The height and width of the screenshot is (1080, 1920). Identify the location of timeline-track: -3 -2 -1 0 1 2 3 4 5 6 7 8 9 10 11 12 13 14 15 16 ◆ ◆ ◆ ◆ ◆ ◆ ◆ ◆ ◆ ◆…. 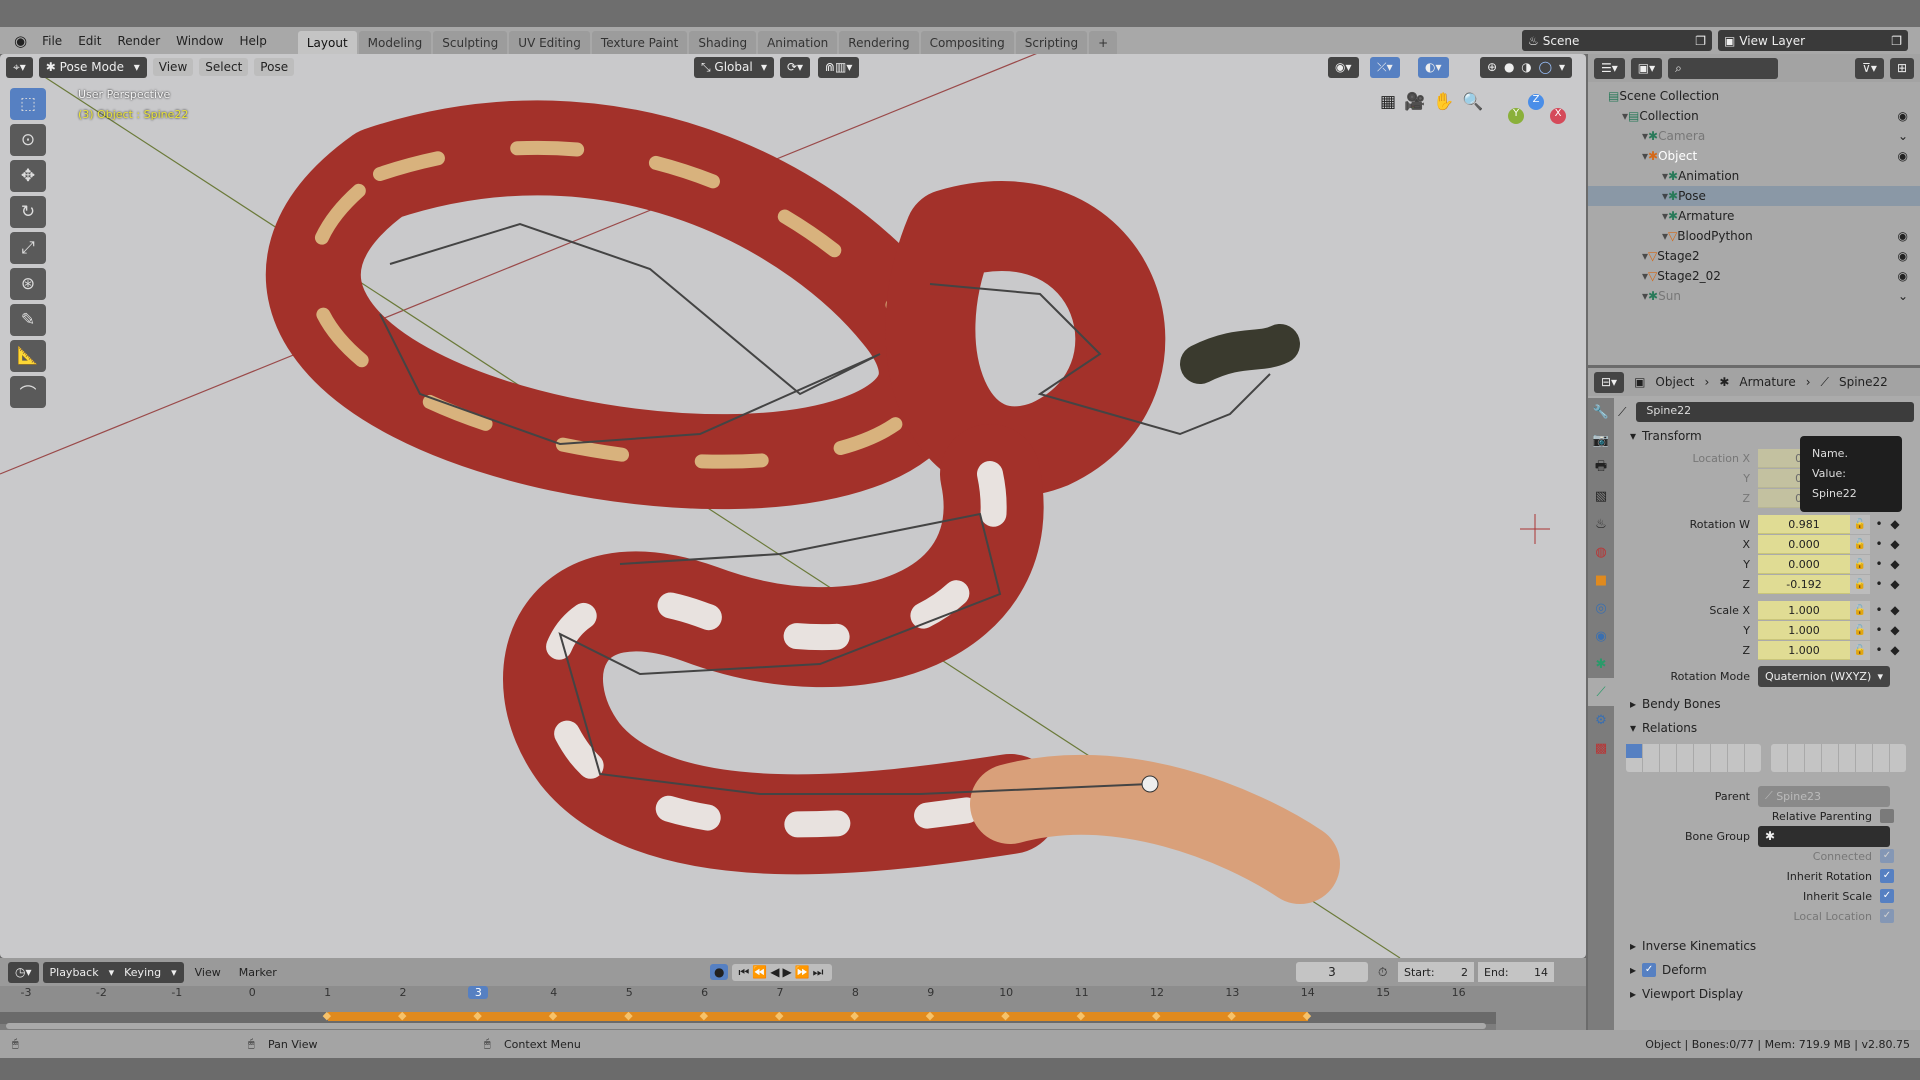
(748, 1008).